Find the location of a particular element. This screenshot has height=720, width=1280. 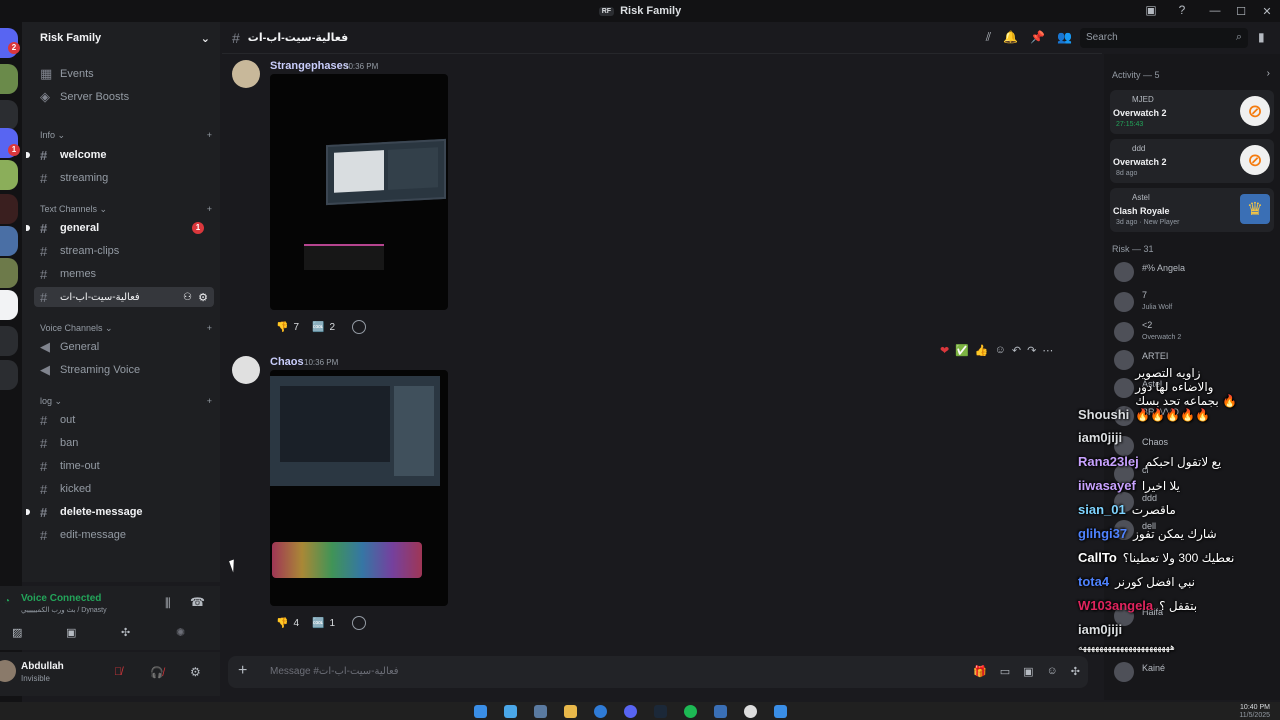

start-icon is located at coordinates (480, 711).